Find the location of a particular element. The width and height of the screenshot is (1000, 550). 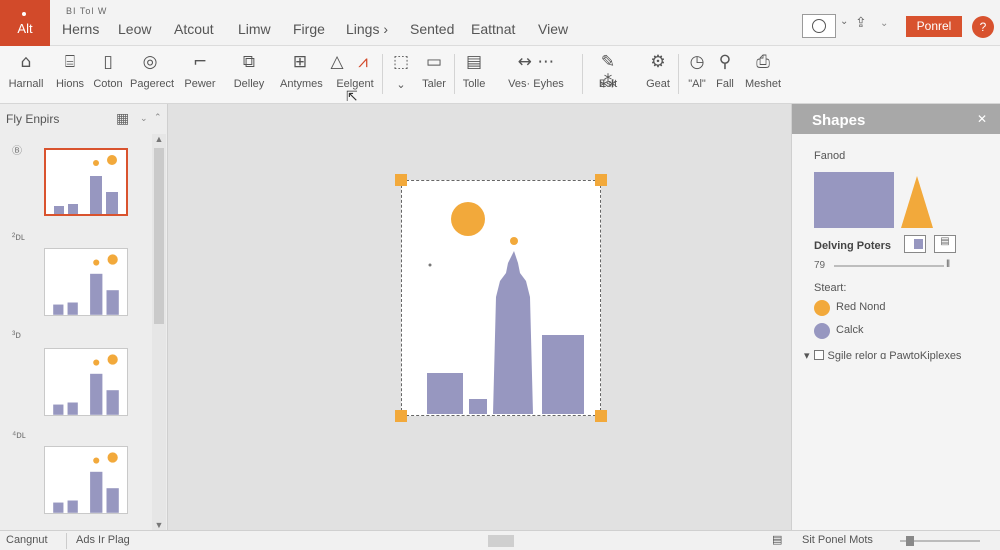

menu-item-sented: Sented is located at coordinates (432, 29).